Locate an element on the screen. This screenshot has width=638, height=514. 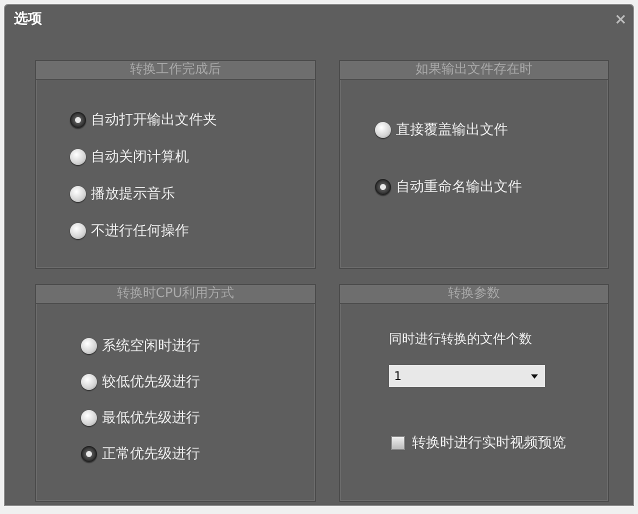
option-label: 自动关闭计算机 is located at coordinates (140, 157).